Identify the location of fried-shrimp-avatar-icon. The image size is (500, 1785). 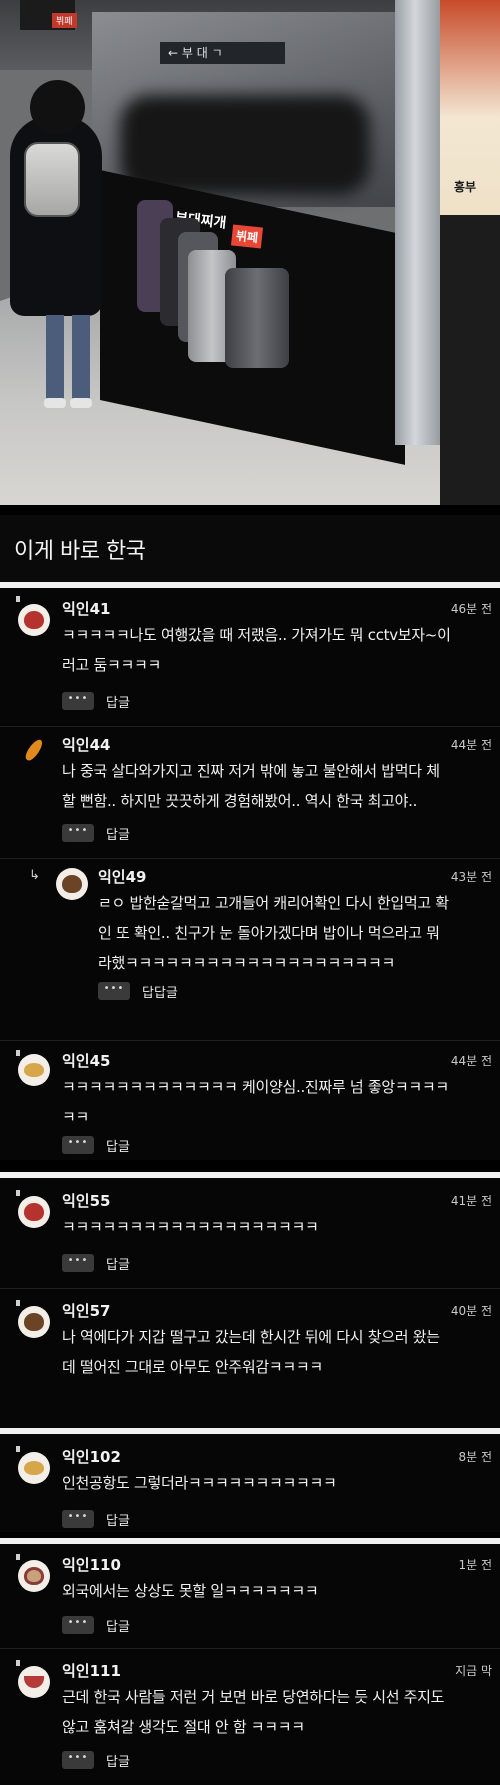
(34, 750).